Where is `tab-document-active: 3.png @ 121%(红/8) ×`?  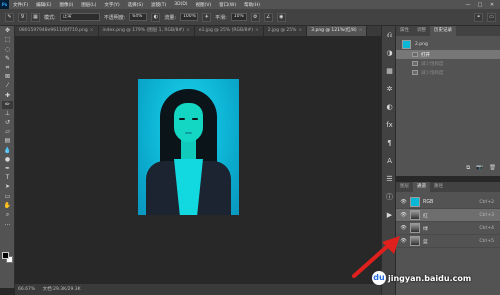
tab-document-active: 3.png @ 121%(红/8) × is located at coordinates (337, 31).